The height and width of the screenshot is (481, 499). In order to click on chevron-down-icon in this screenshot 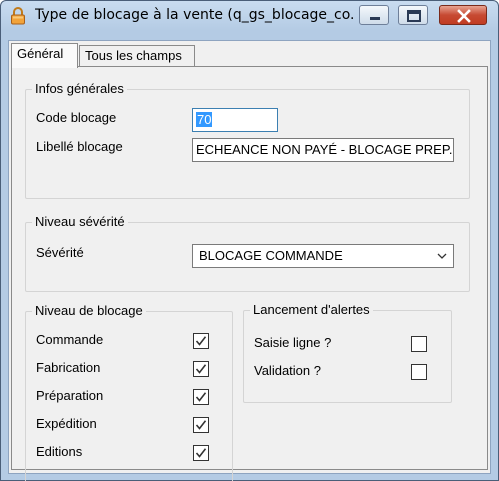, I will do `click(442, 256)`.